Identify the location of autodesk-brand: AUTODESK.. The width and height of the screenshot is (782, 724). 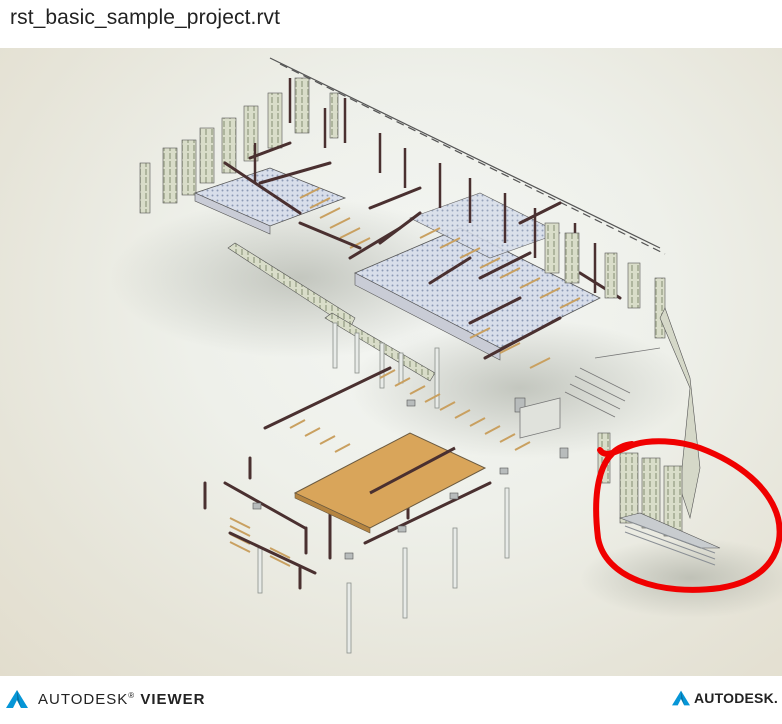
(725, 698).